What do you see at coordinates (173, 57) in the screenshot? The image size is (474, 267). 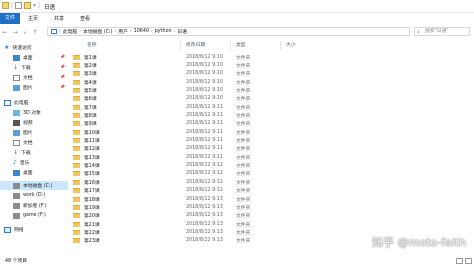 I see `file-row: 第1课 2018/8/12 9:10 文件夹` at bounding box center [173, 57].